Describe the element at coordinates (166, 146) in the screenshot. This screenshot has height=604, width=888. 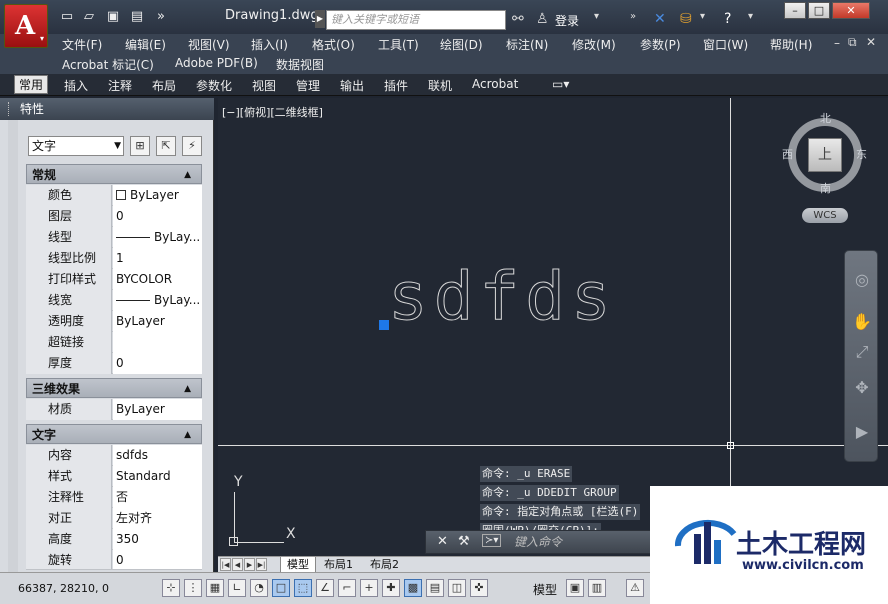
I see `select-objects-icon: ⇱` at that location.